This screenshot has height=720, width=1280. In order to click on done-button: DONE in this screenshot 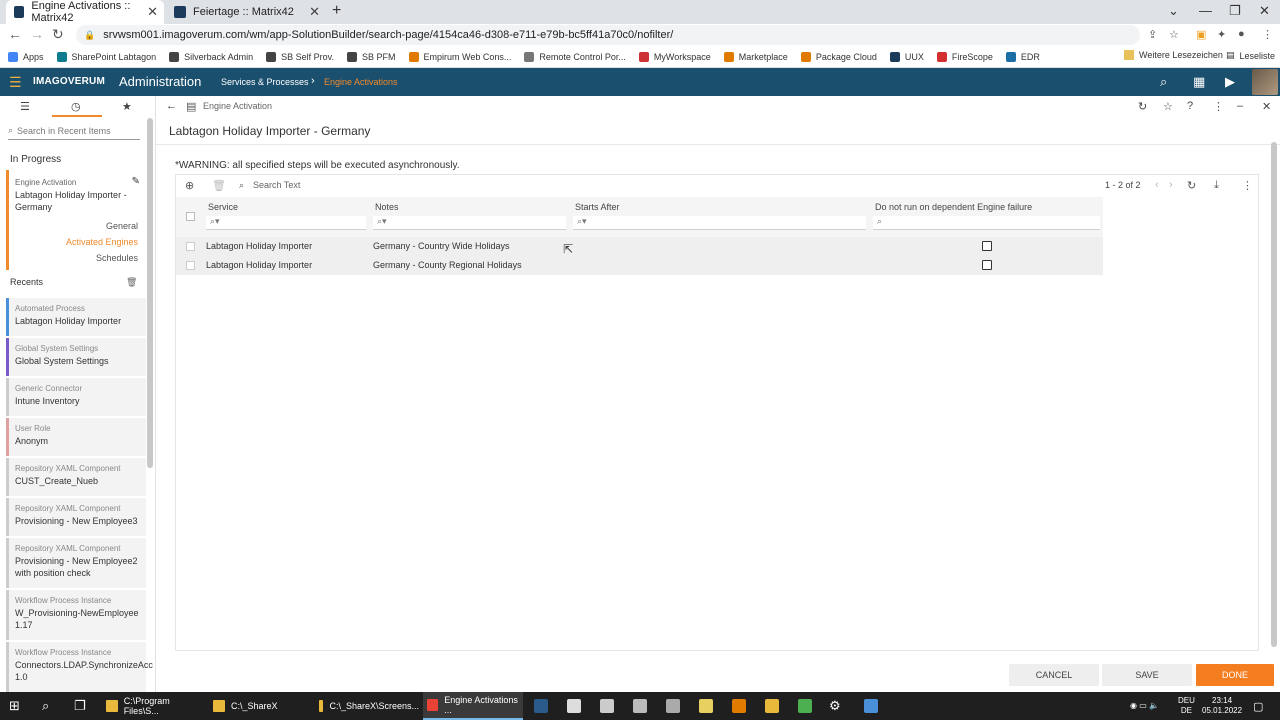, I will do `click(1235, 675)`.